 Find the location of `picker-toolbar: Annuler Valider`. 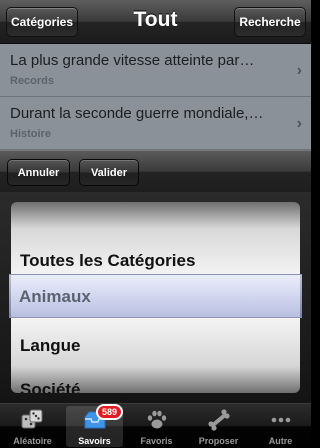

picker-toolbar: Annuler Valider is located at coordinates (155, 171).